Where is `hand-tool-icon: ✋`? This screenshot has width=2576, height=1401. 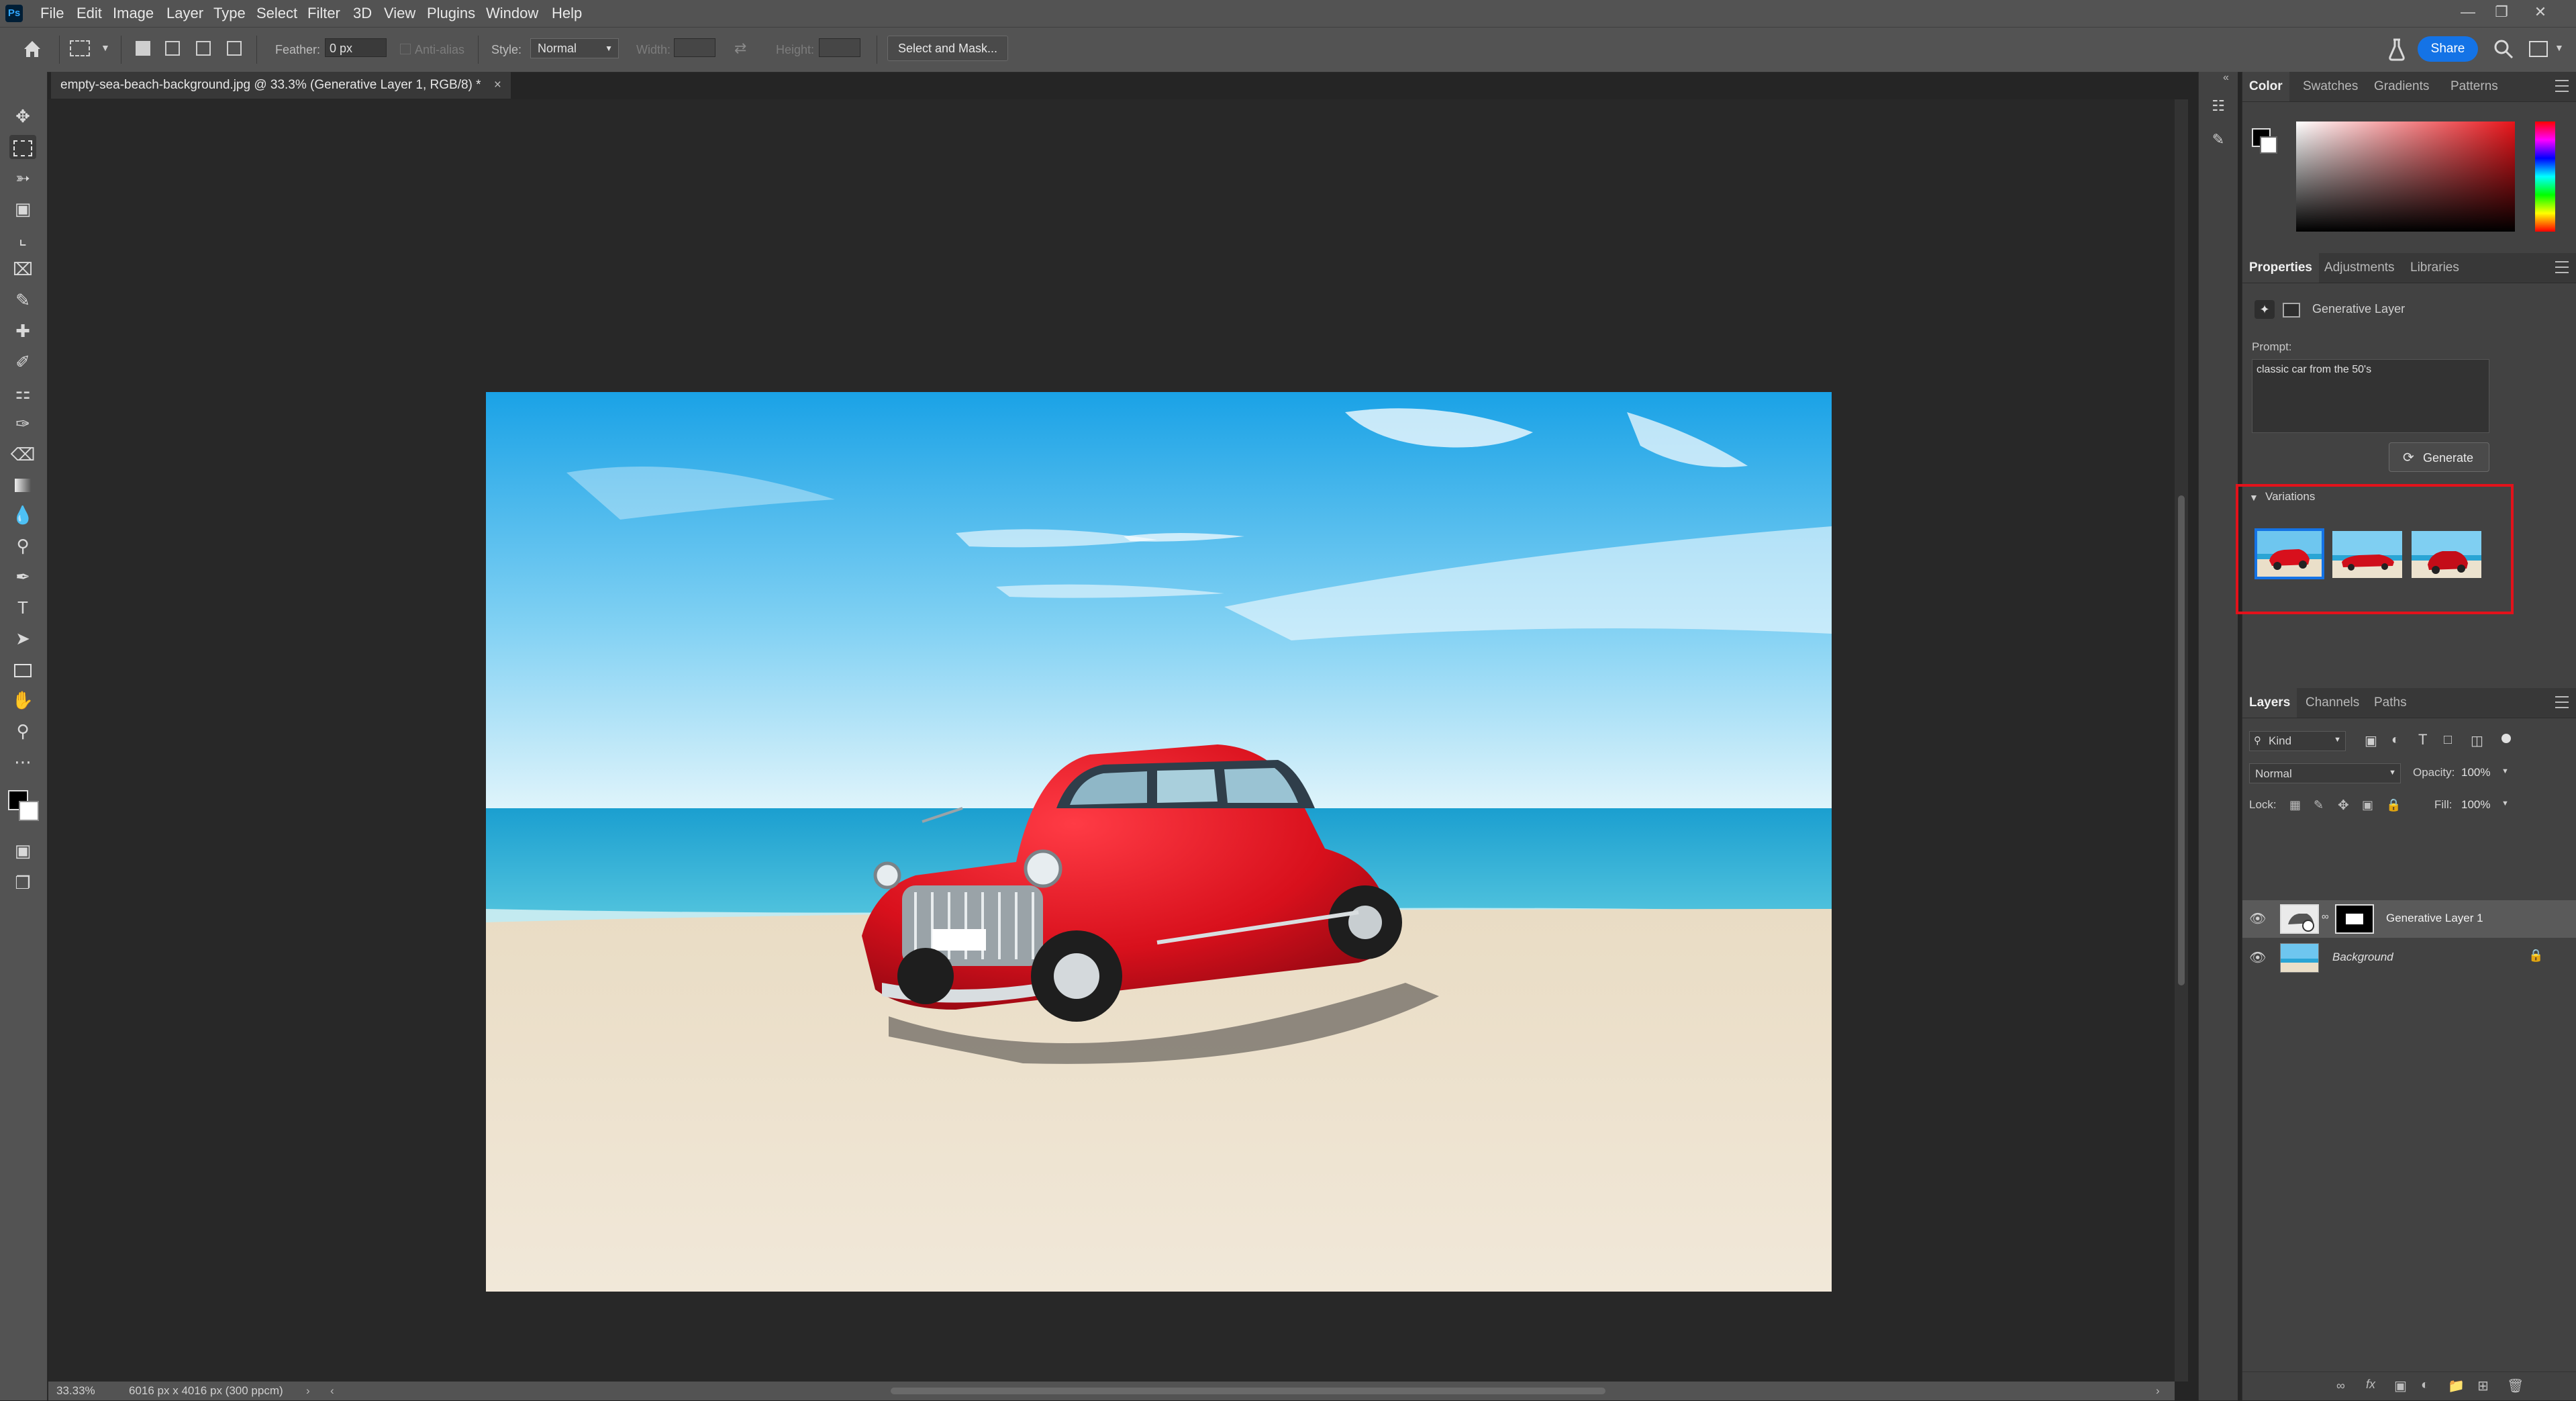
hand-tool-icon: ✋ is located at coordinates (22, 700).